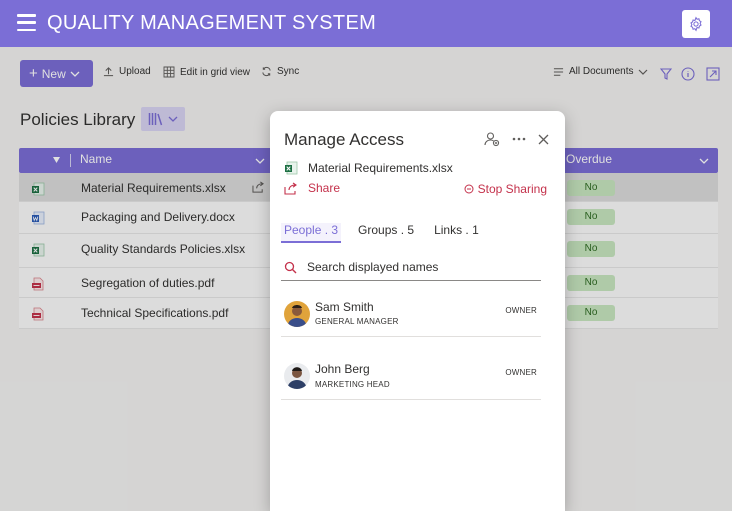 Image resolution: width=732 pixels, height=511 pixels. Describe the element at coordinates (344, 139) in the screenshot. I see `panel-title: Manage Access` at that location.